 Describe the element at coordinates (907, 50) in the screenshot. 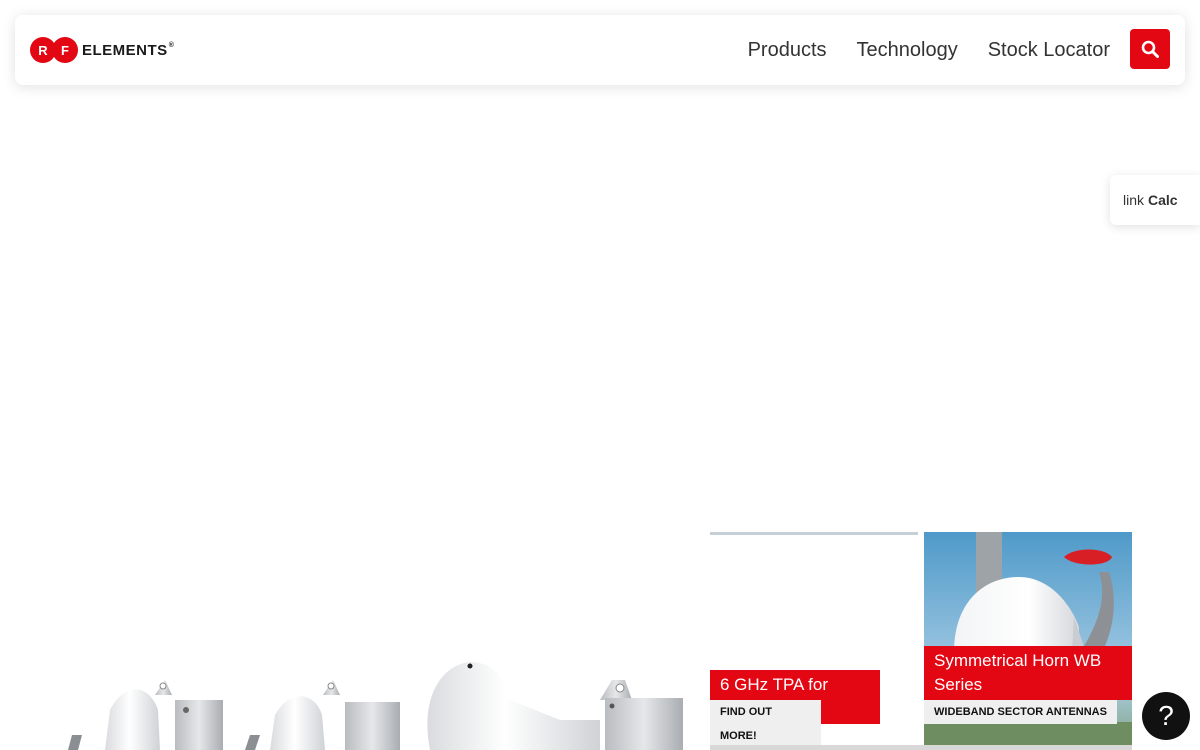

I see `nav-technology: Technology` at that location.